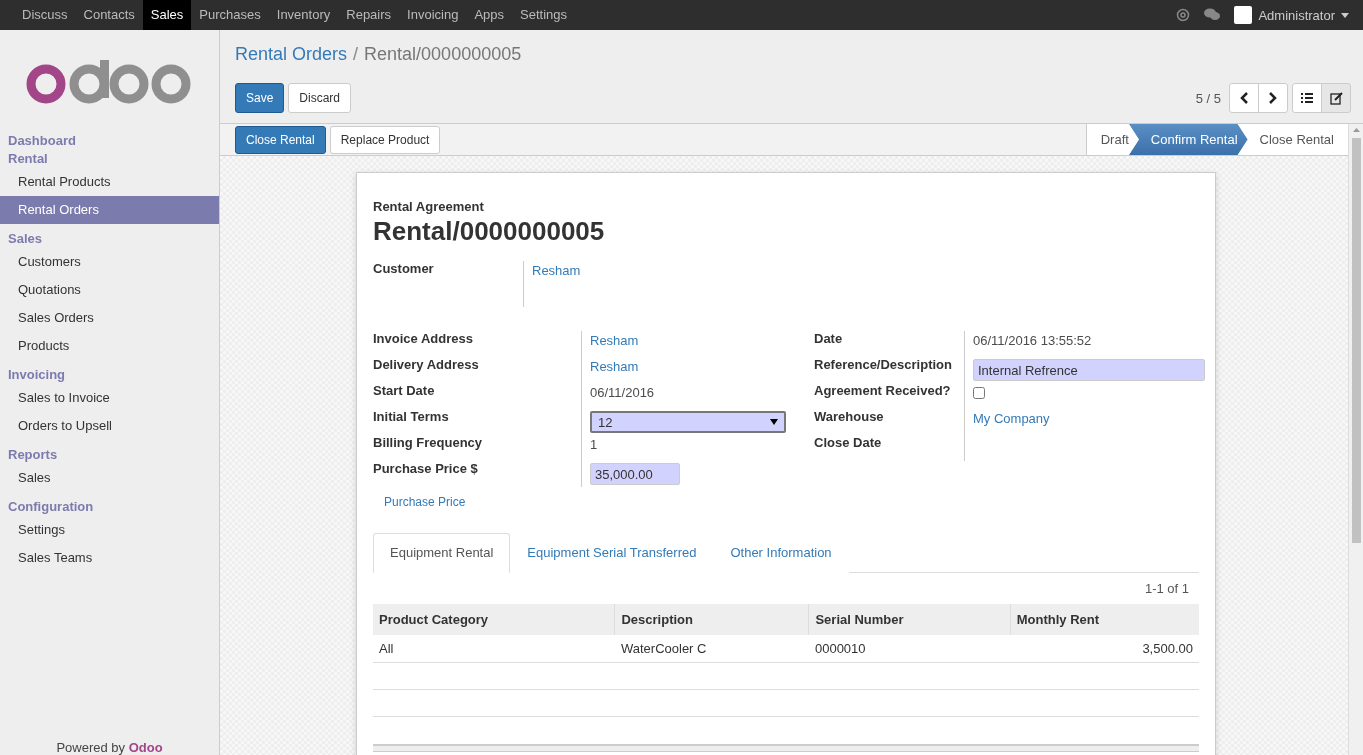  What do you see at coordinates (848, 443) in the screenshot?
I see `field-label: Close Date` at bounding box center [848, 443].